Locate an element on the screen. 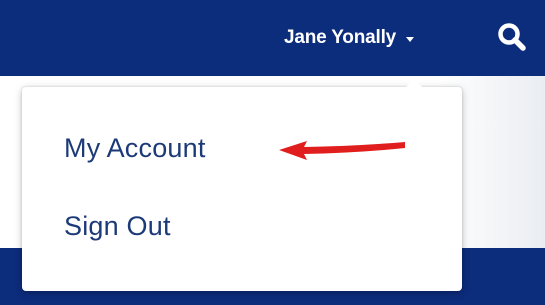 The width and height of the screenshot is (545, 305). search-button is located at coordinates (512, 37).